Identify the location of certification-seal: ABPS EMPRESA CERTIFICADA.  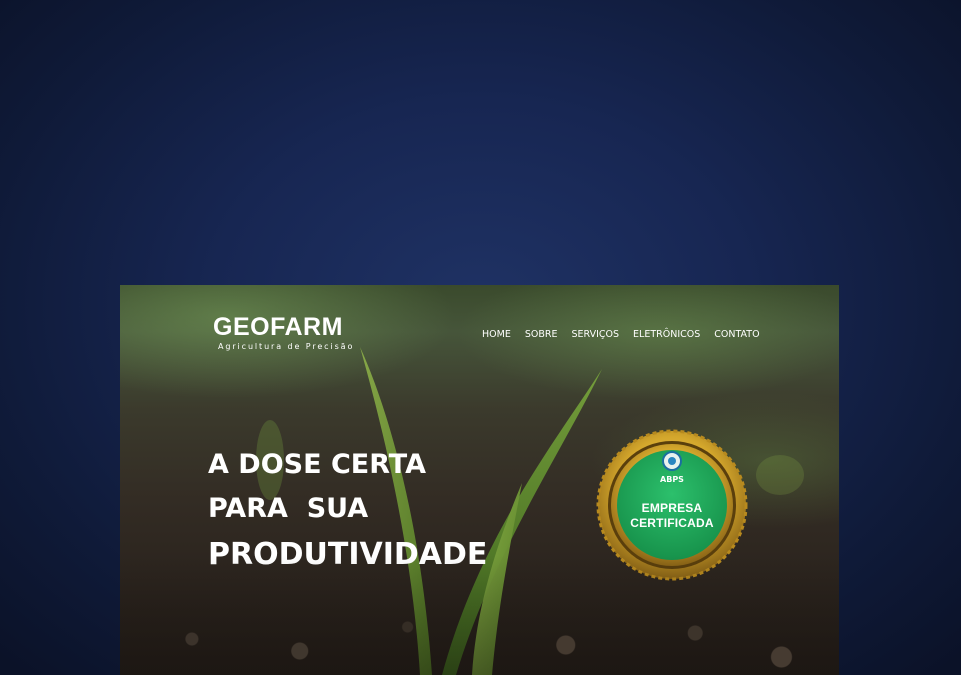
(672, 505).